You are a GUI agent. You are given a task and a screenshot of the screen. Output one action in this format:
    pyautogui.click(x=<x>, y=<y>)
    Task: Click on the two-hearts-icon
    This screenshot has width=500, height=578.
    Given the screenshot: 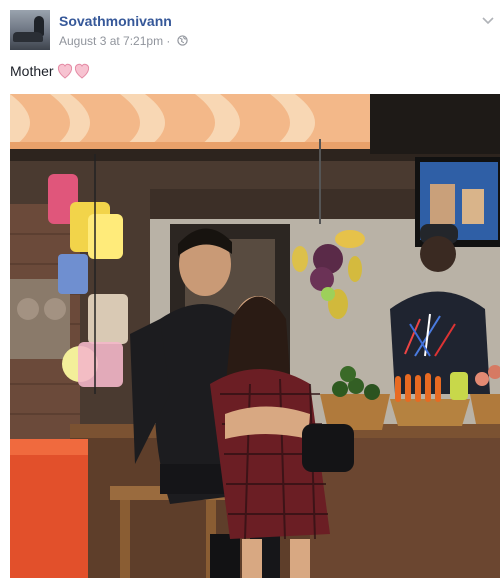 What is the action you would take?
    pyautogui.click(x=74, y=71)
    